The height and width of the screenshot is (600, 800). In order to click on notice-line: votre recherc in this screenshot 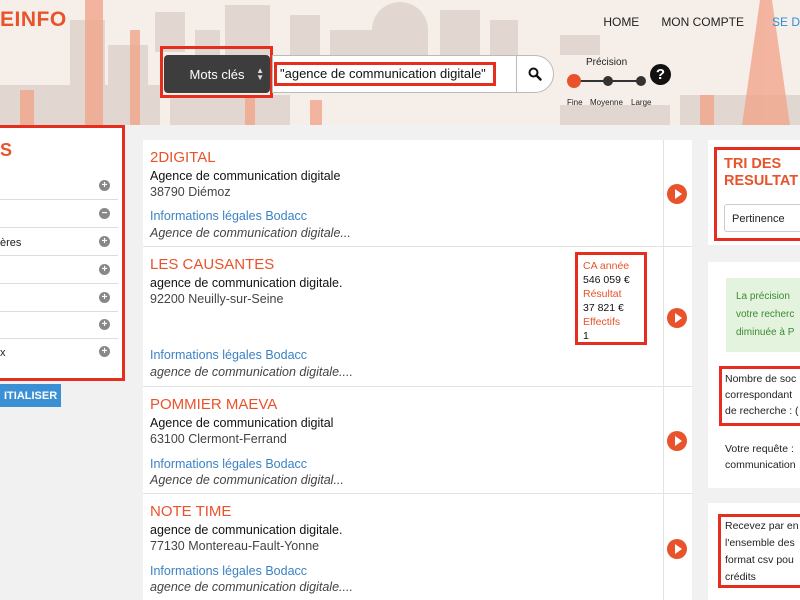, I will do `click(765, 314)`.